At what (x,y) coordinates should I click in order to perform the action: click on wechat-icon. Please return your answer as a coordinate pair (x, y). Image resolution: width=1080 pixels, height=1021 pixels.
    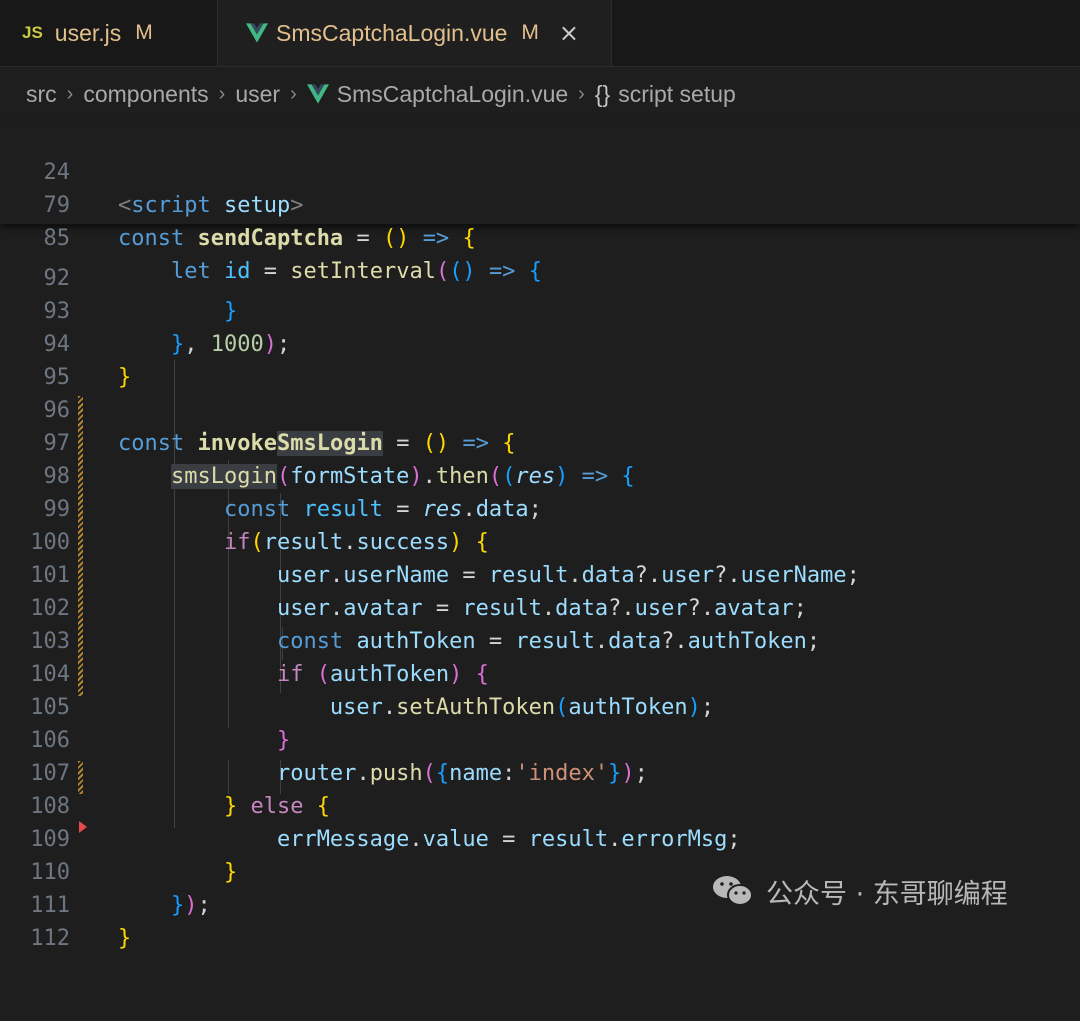
    Looking at the image, I should click on (733, 891).